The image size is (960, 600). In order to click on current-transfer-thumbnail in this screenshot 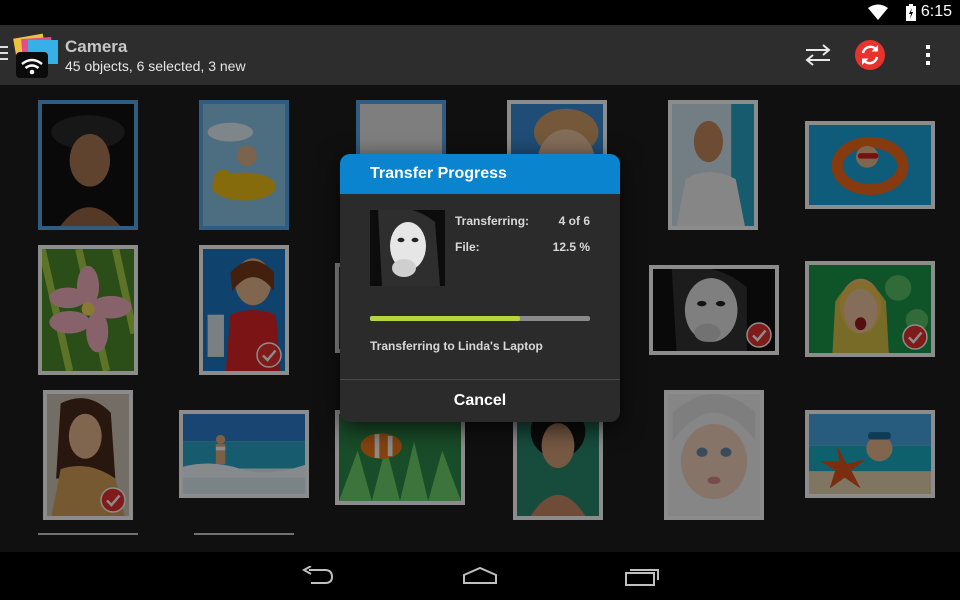, I will do `click(407, 248)`.